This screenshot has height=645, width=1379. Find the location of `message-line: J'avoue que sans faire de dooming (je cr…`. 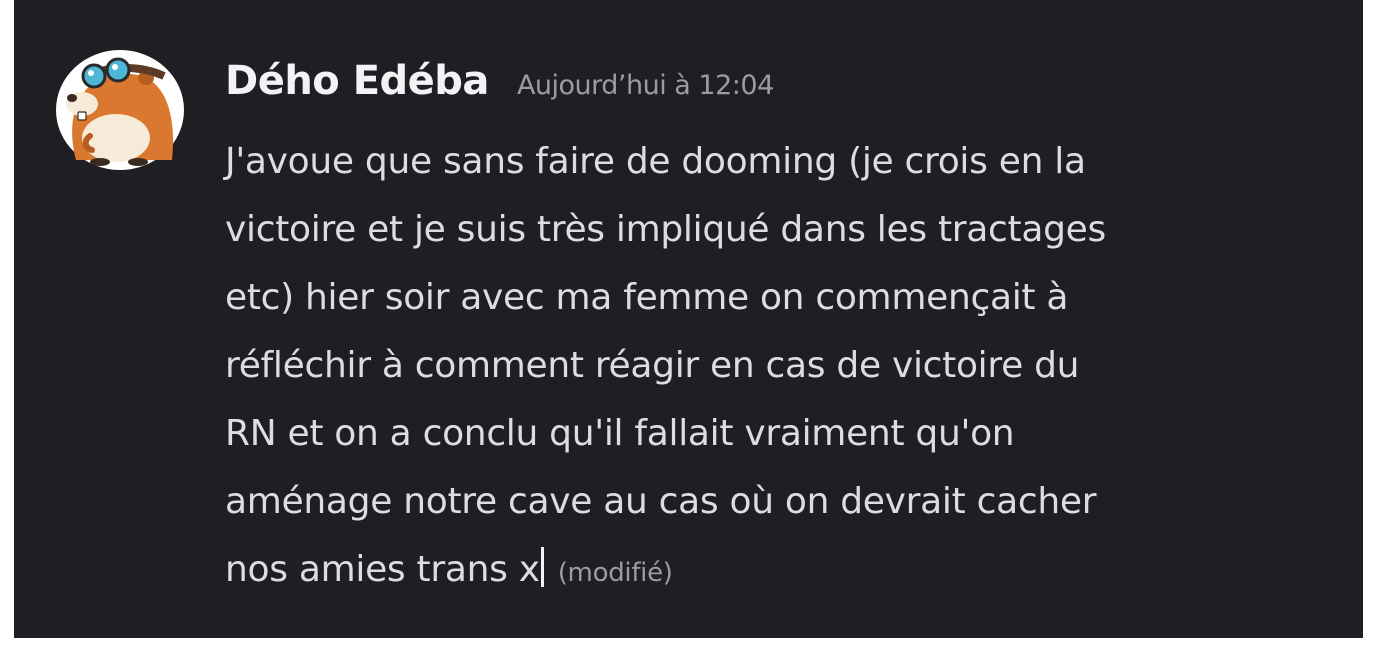

message-line: J'avoue que sans faire de dooming (je cr… is located at coordinates (655, 161).